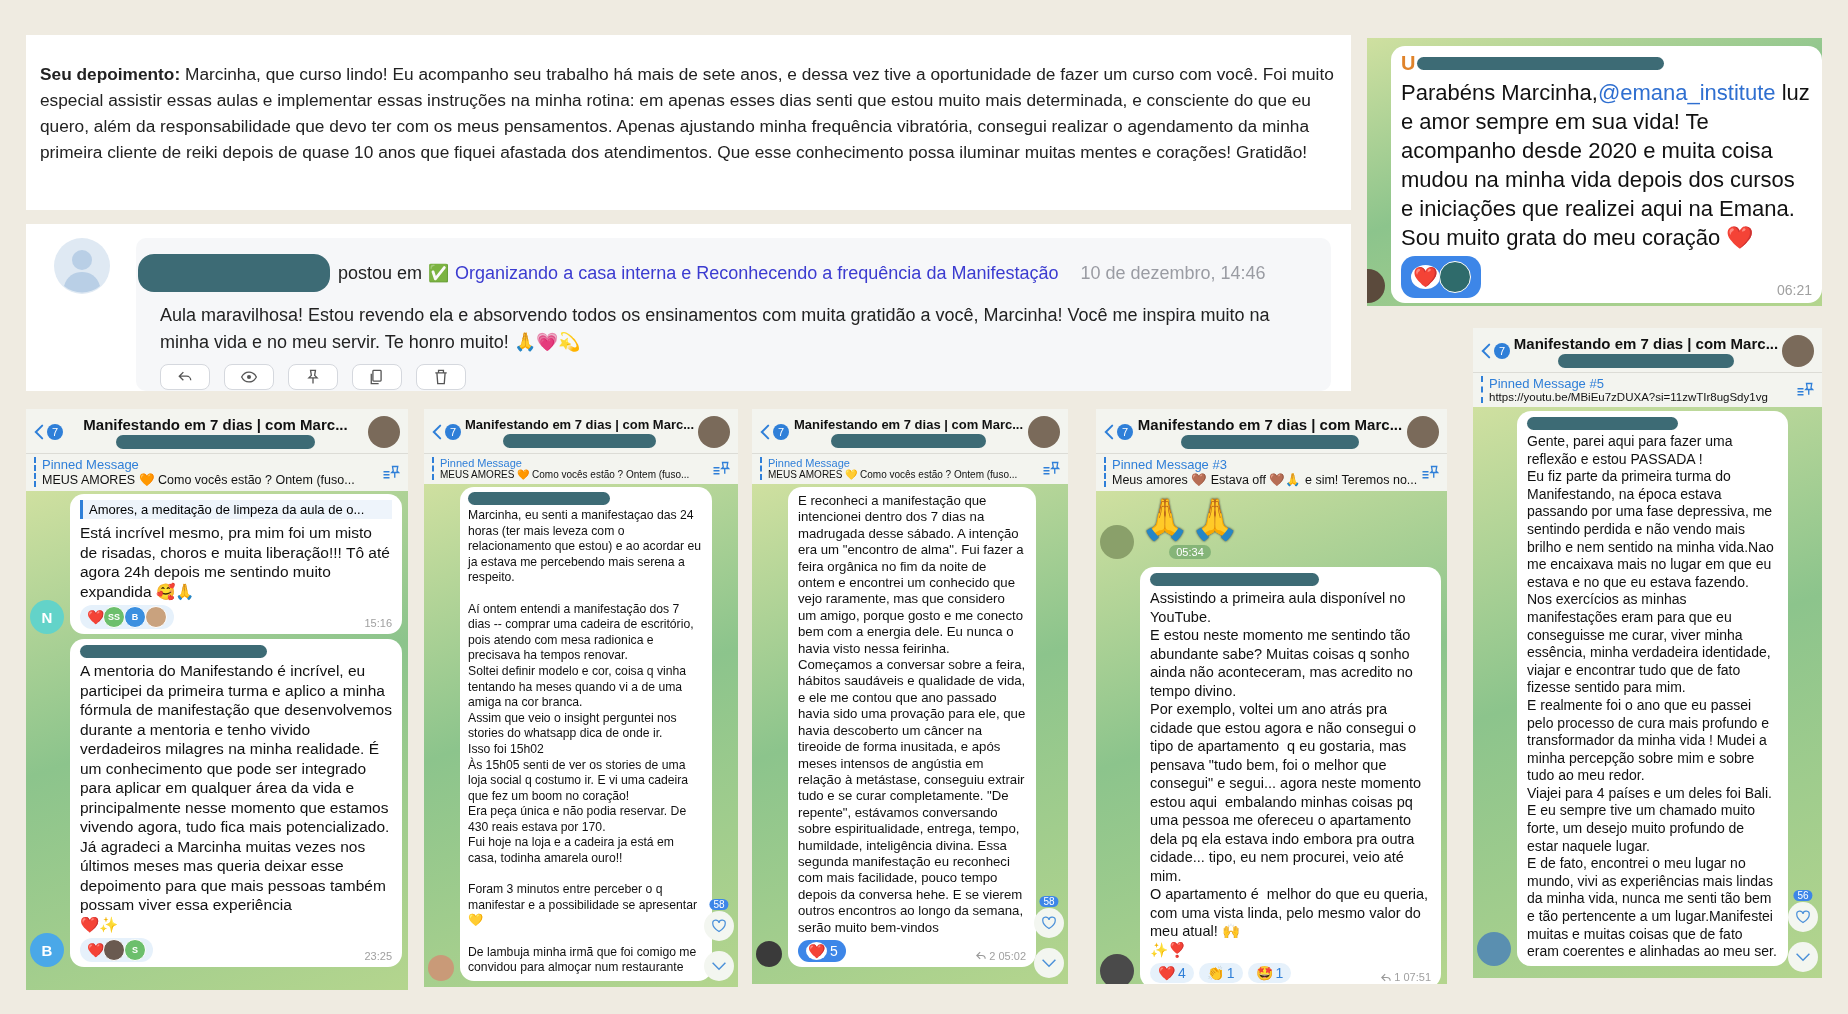  I want to click on unread-count: 56, so click(1803, 895).